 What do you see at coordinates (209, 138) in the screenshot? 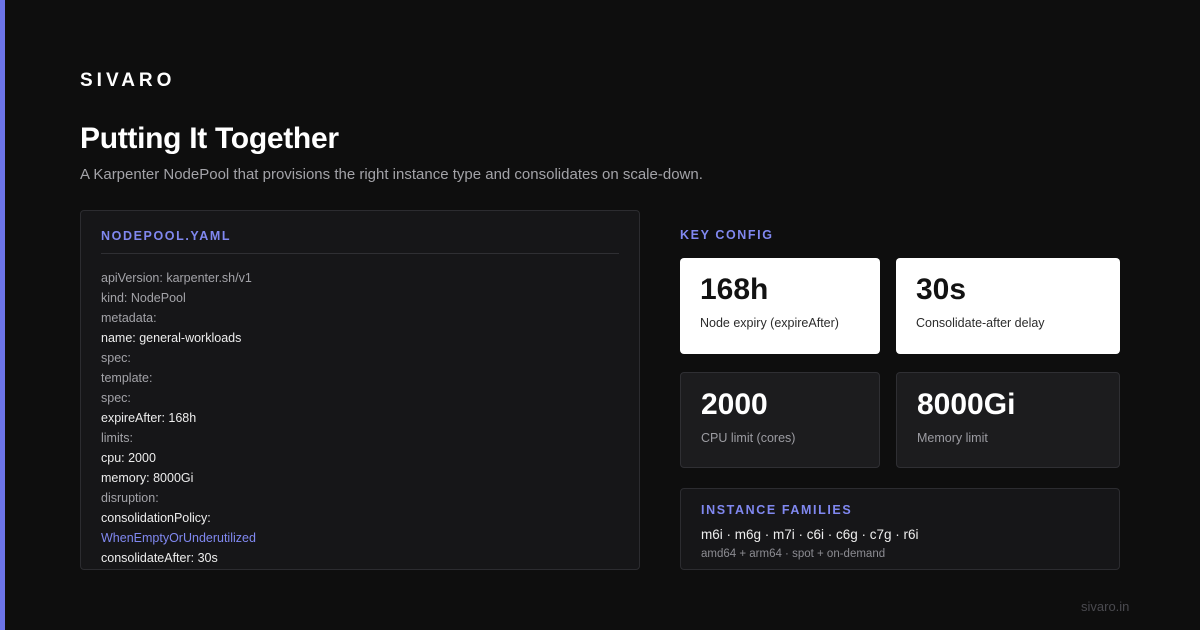
I see `page-title: Putting It Together` at bounding box center [209, 138].